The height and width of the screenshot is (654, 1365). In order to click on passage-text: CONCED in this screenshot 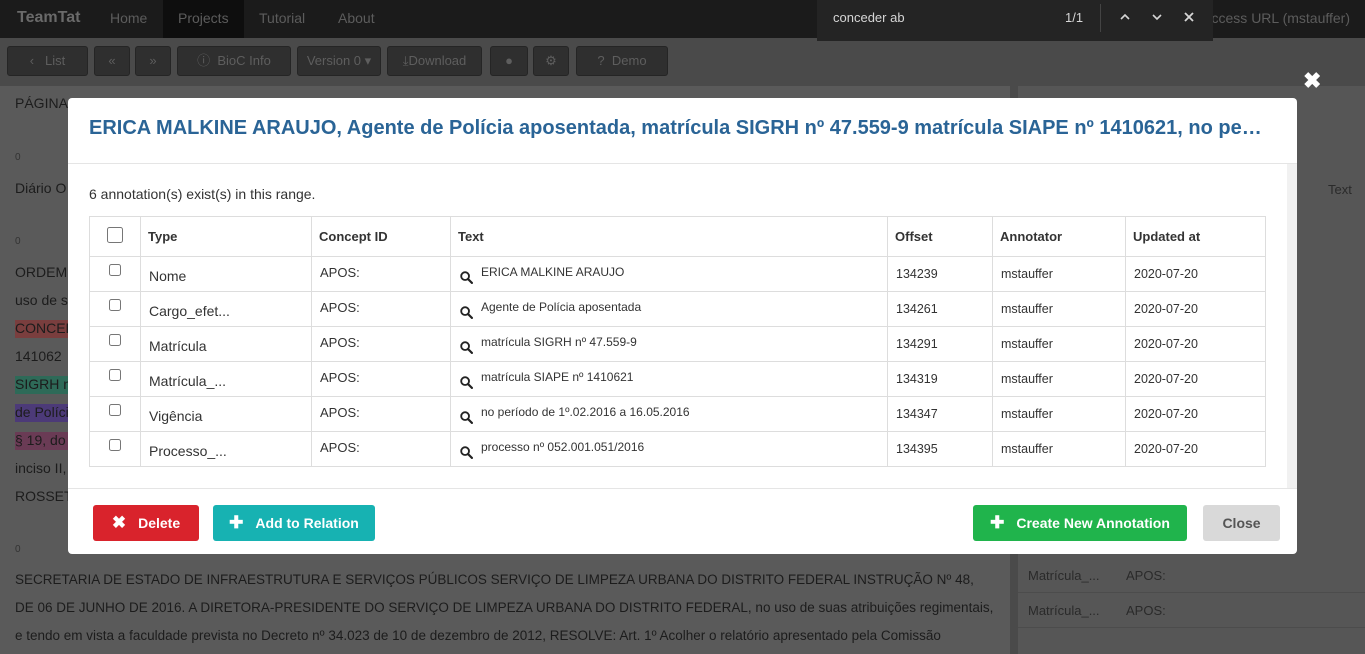, I will do `click(45, 328)`.